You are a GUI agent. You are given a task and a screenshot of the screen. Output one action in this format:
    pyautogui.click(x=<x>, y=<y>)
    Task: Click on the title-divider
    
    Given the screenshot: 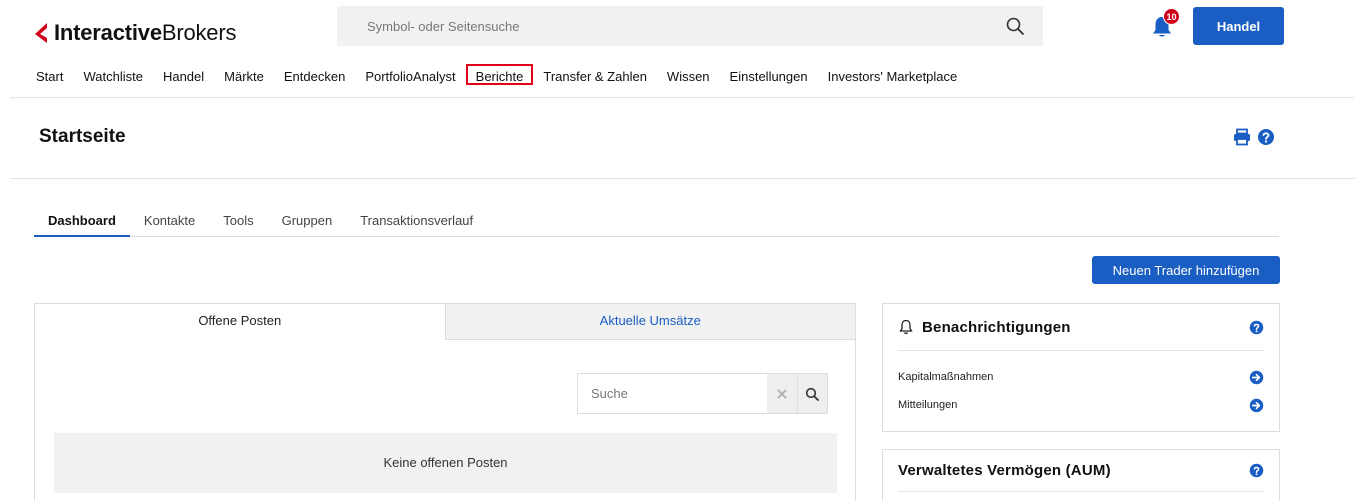 What is the action you would take?
    pyautogui.click(x=682, y=178)
    